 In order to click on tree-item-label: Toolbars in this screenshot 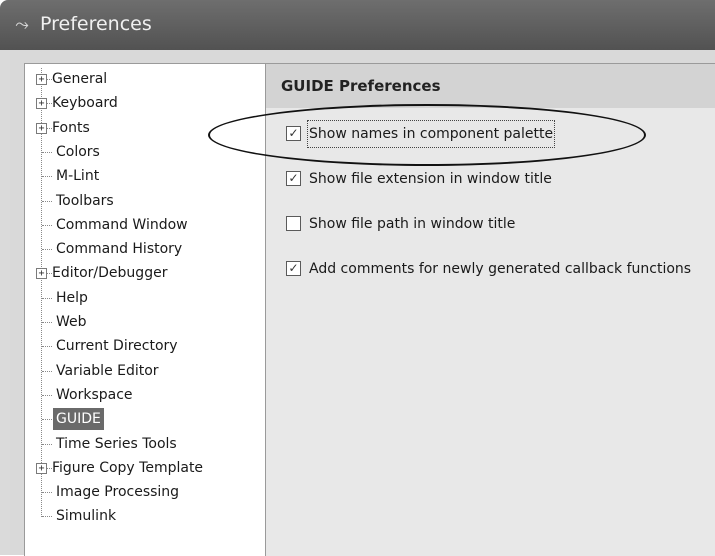, I will do `click(85, 201)`.